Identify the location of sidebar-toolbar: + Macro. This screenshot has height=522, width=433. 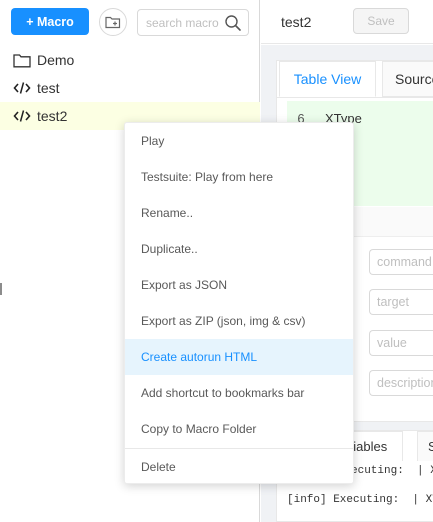
(130, 22).